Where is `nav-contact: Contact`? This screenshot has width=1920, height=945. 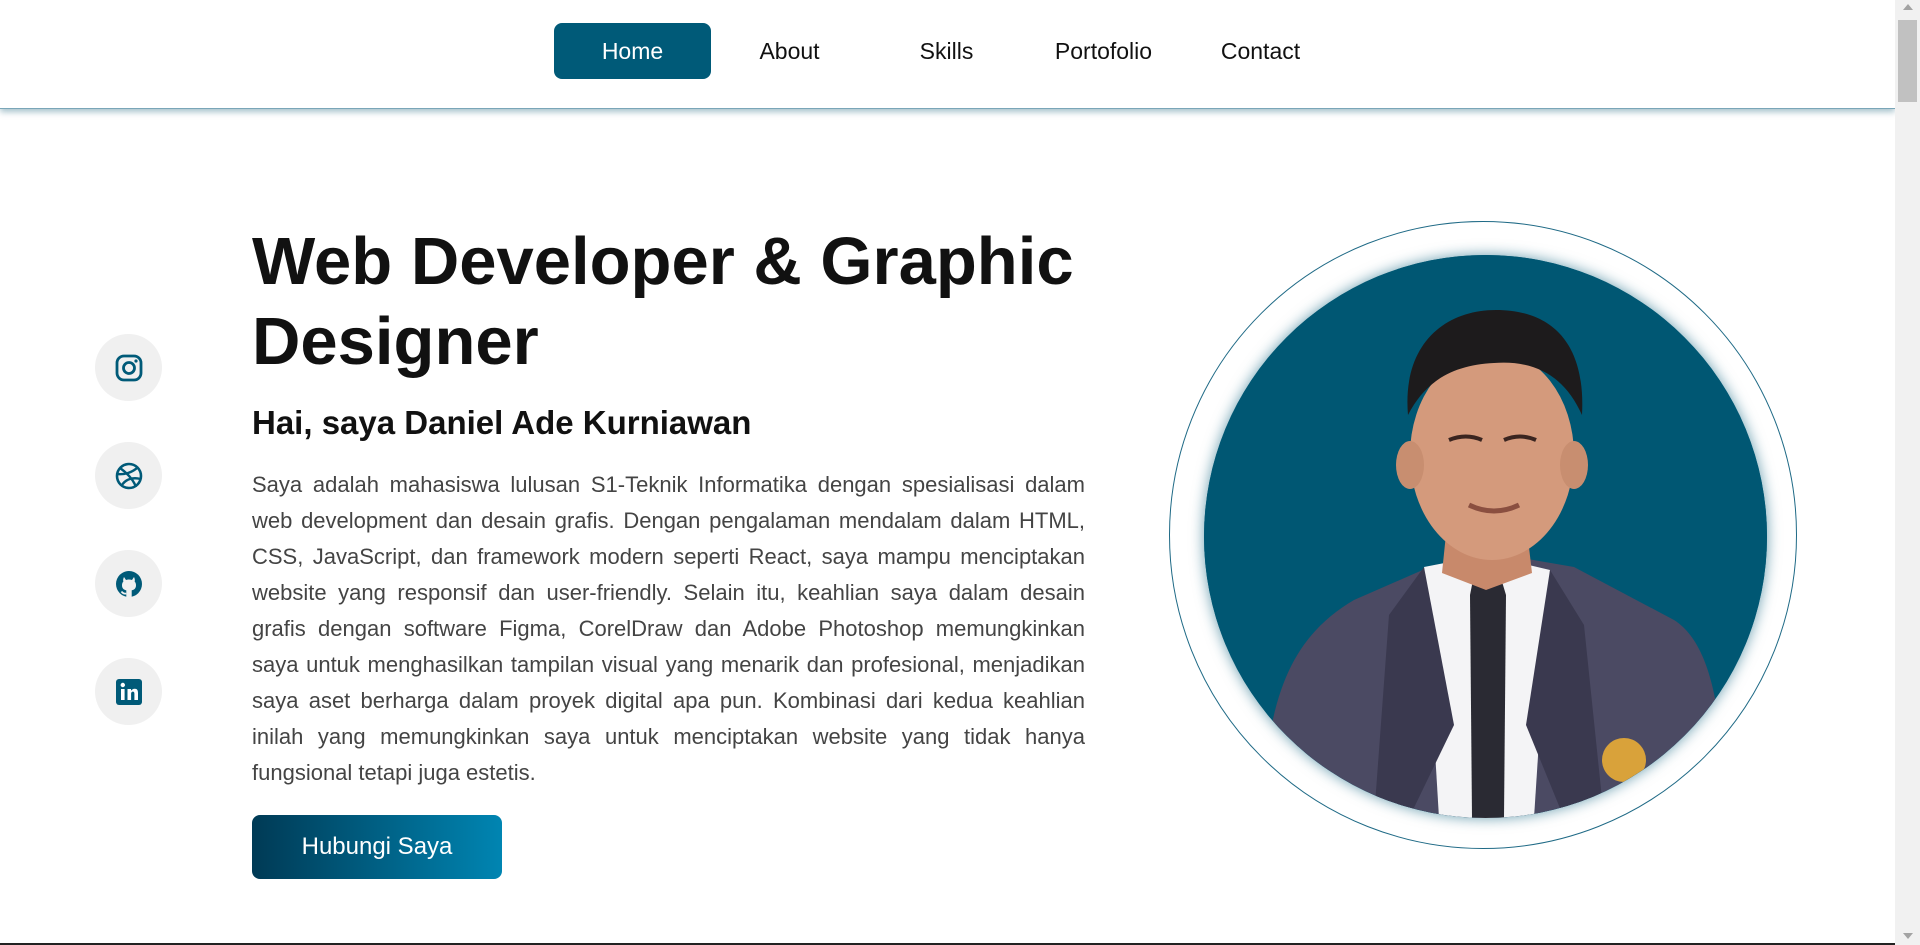
nav-contact: Contact is located at coordinates (1260, 51).